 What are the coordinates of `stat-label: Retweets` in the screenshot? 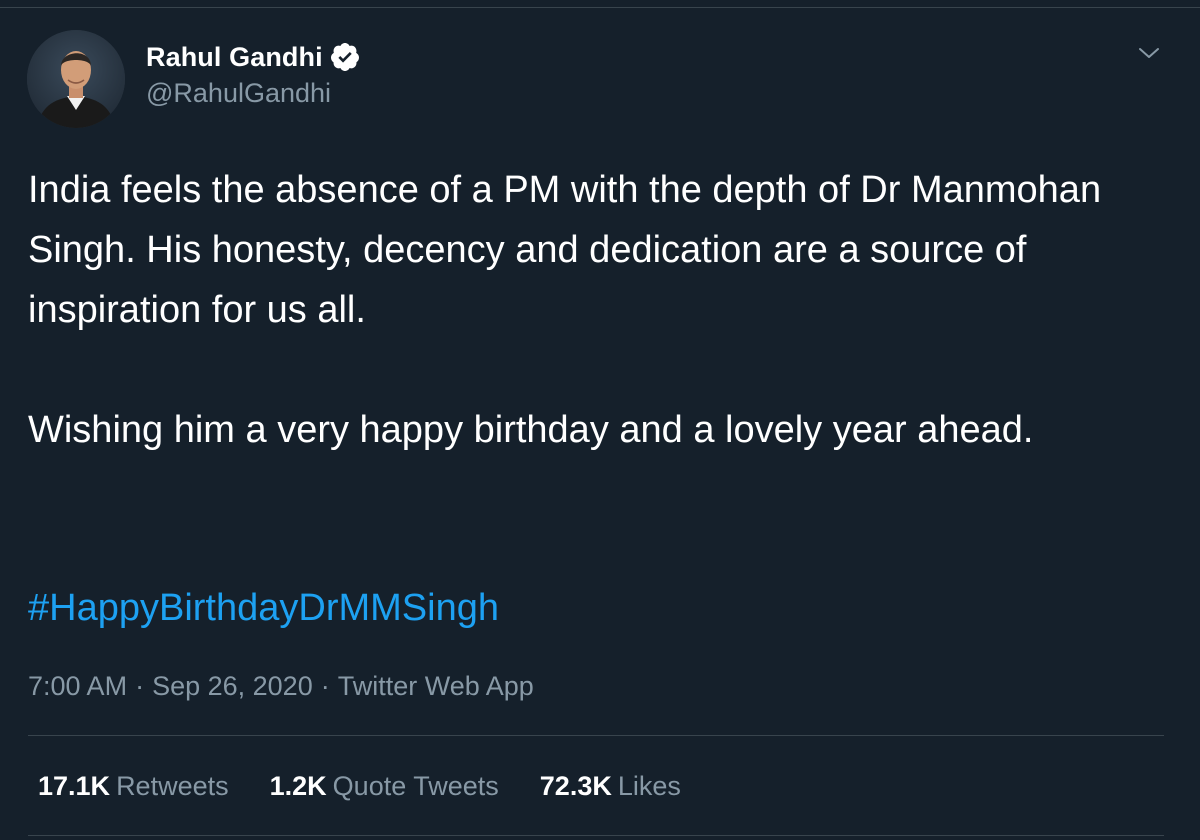 It's located at (172, 786).